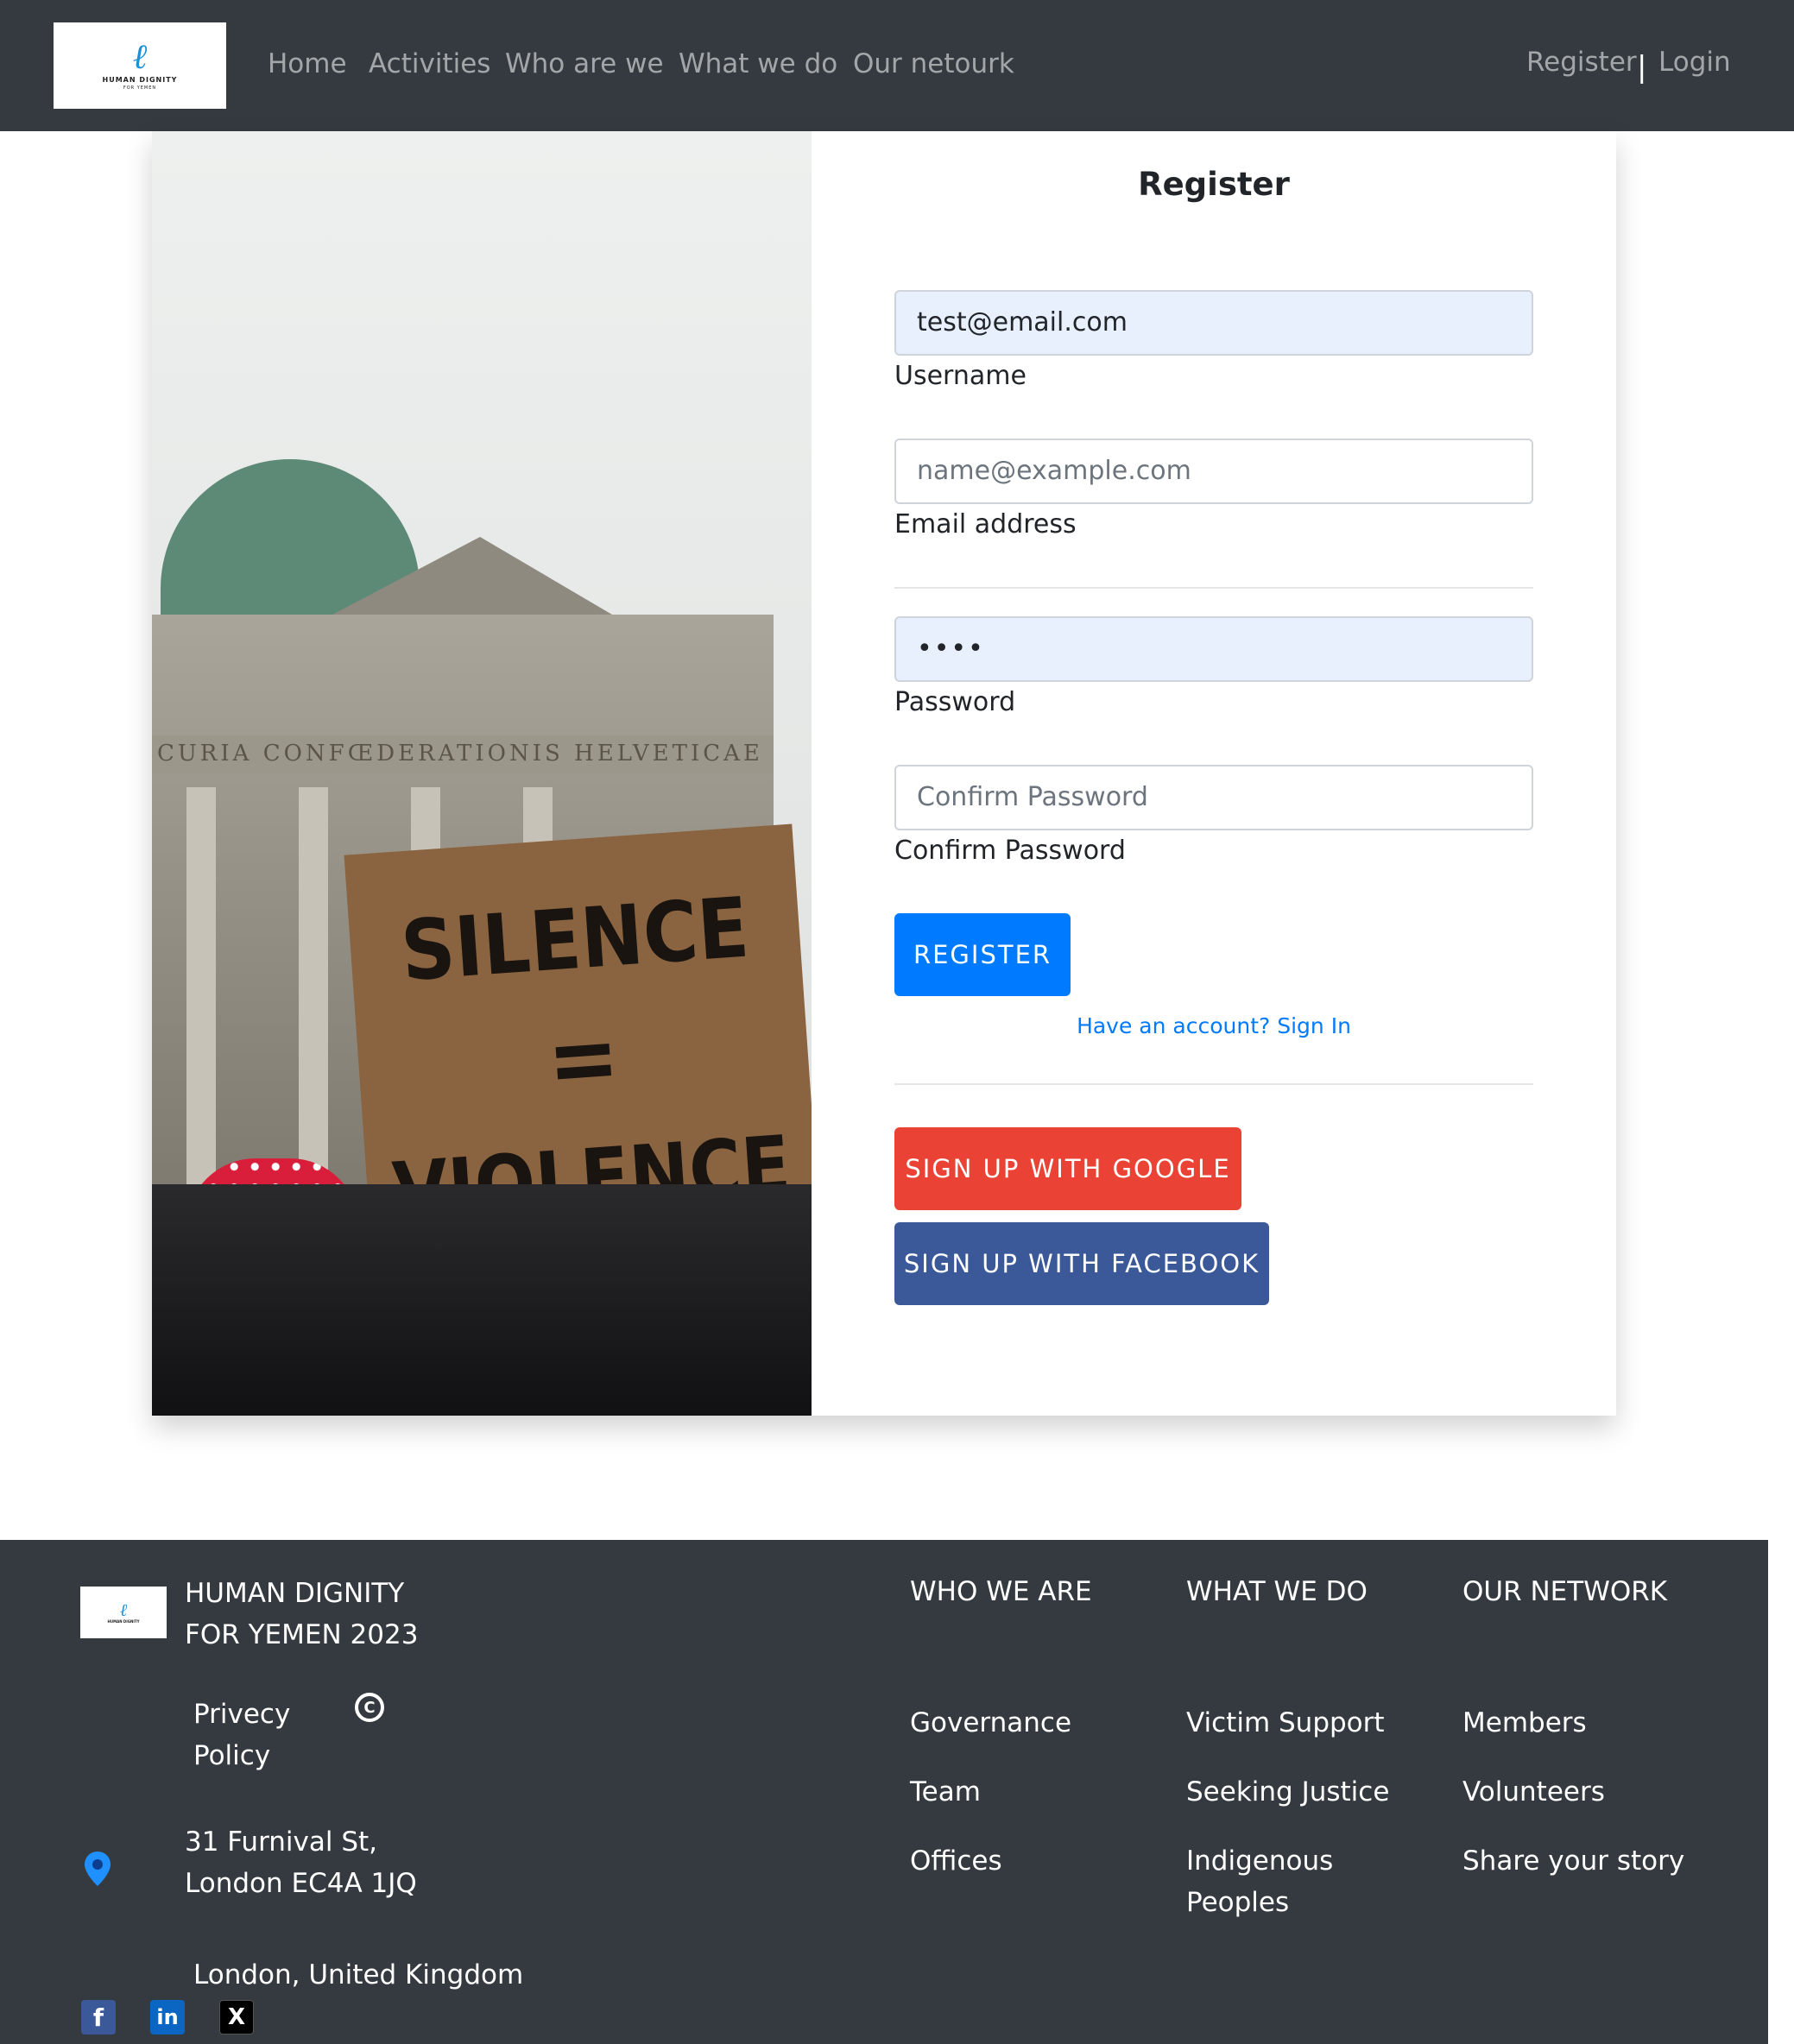 The width and height of the screenshot is (1794, 2044). Describe the element at coordinates (232, 1755) in the screenshot. I see `privacy-line2: Policy` at that location.